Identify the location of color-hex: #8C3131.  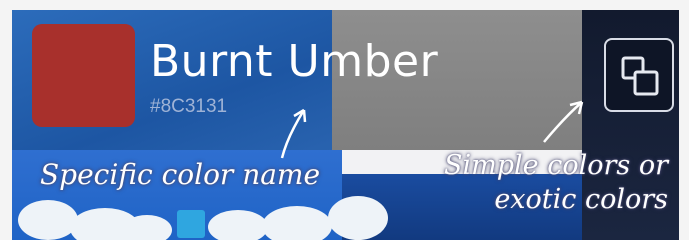
(189, 106).